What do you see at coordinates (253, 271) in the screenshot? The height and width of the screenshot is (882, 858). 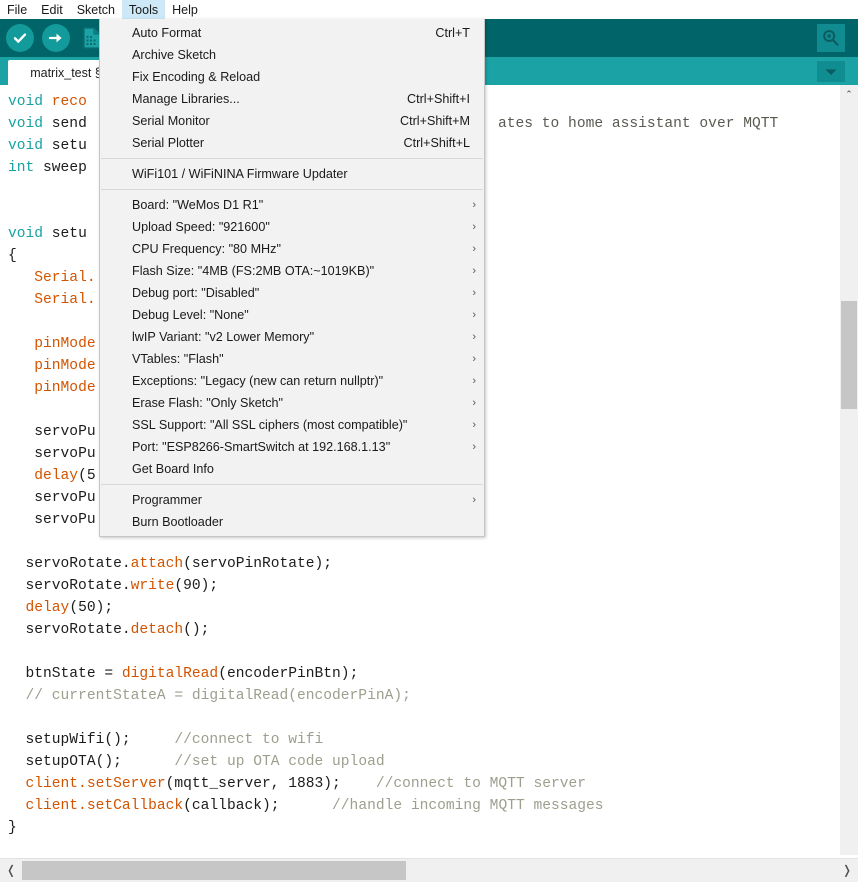 I see `menu-item-label: Flash Size: "4MB (FS:2MB OTA:~1019KB)"` at bounding box center [253, 271].